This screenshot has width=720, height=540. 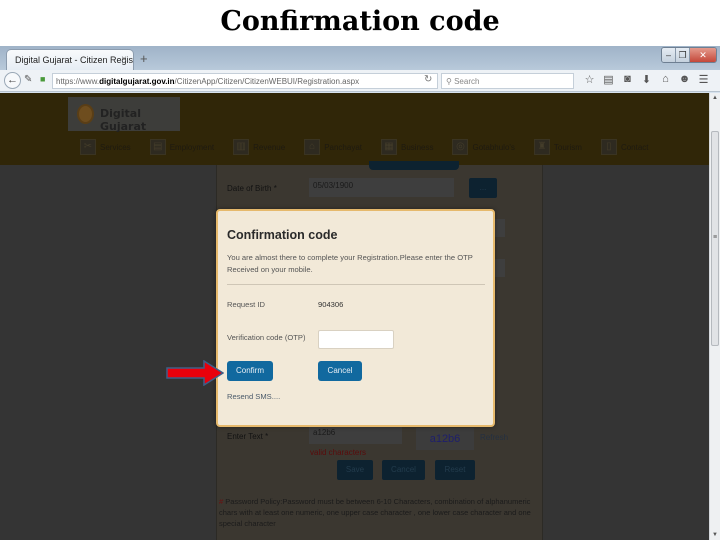 What do you see at coordinates (12, 80) in the screenshot?
I see `back-arrow-icon: ←` at bounding box center [12, 80].